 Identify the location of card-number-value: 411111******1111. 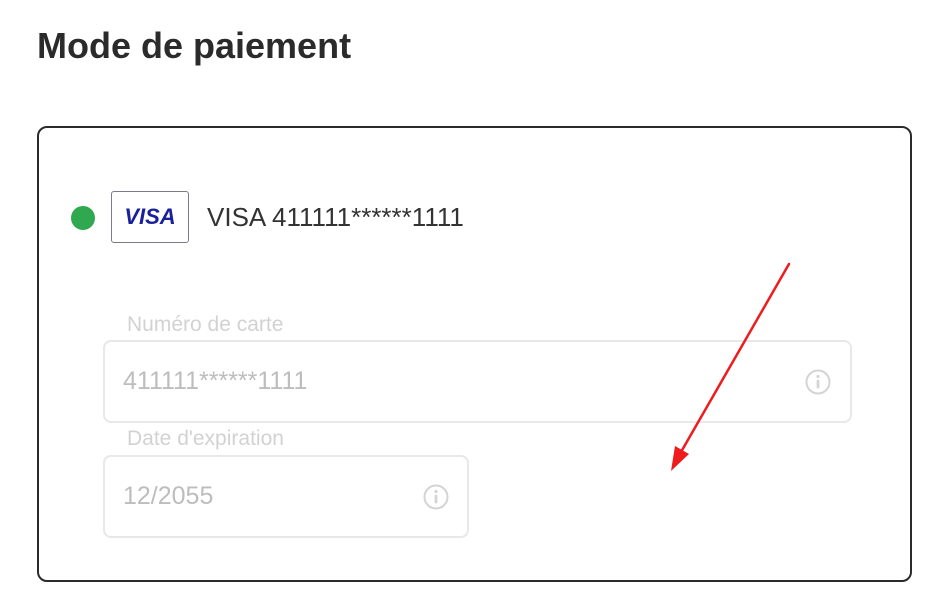
(215, 381).